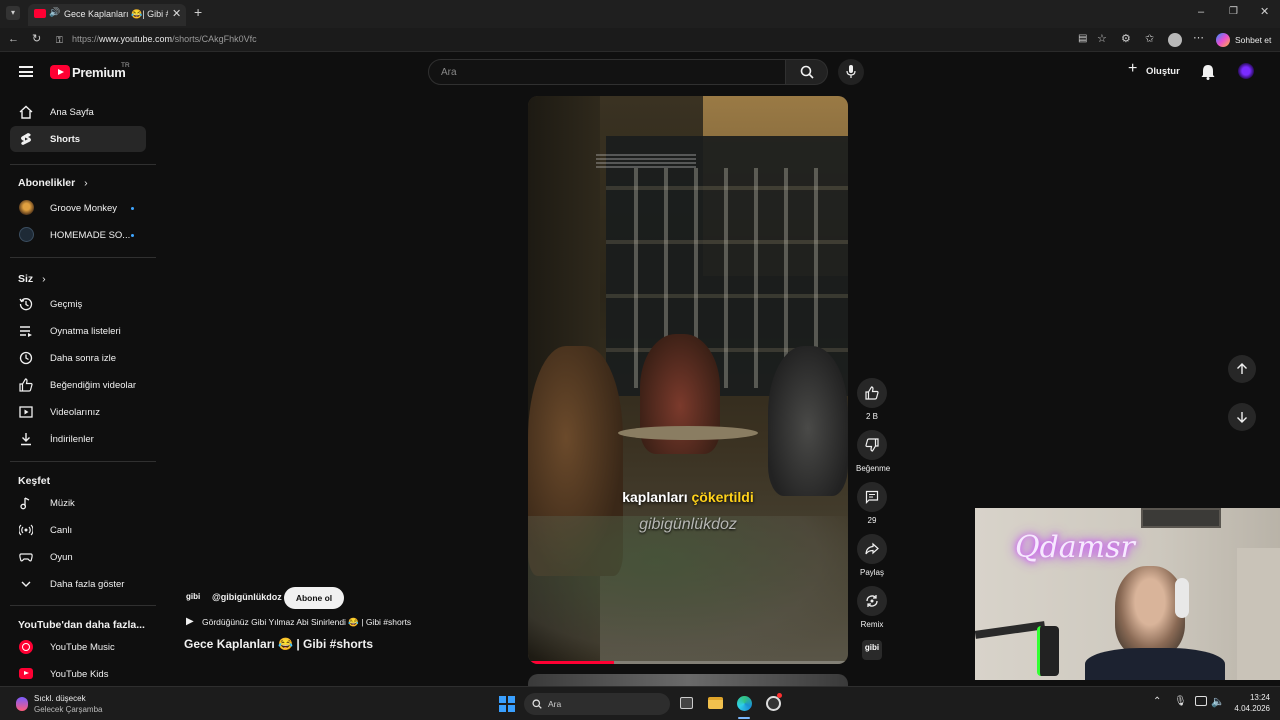 The height and width of the screenshot is (720, 1280). Describe the element at coordinates (13, 13) in the screenshot. I see `tab-actions-icon: ▾` at that location.